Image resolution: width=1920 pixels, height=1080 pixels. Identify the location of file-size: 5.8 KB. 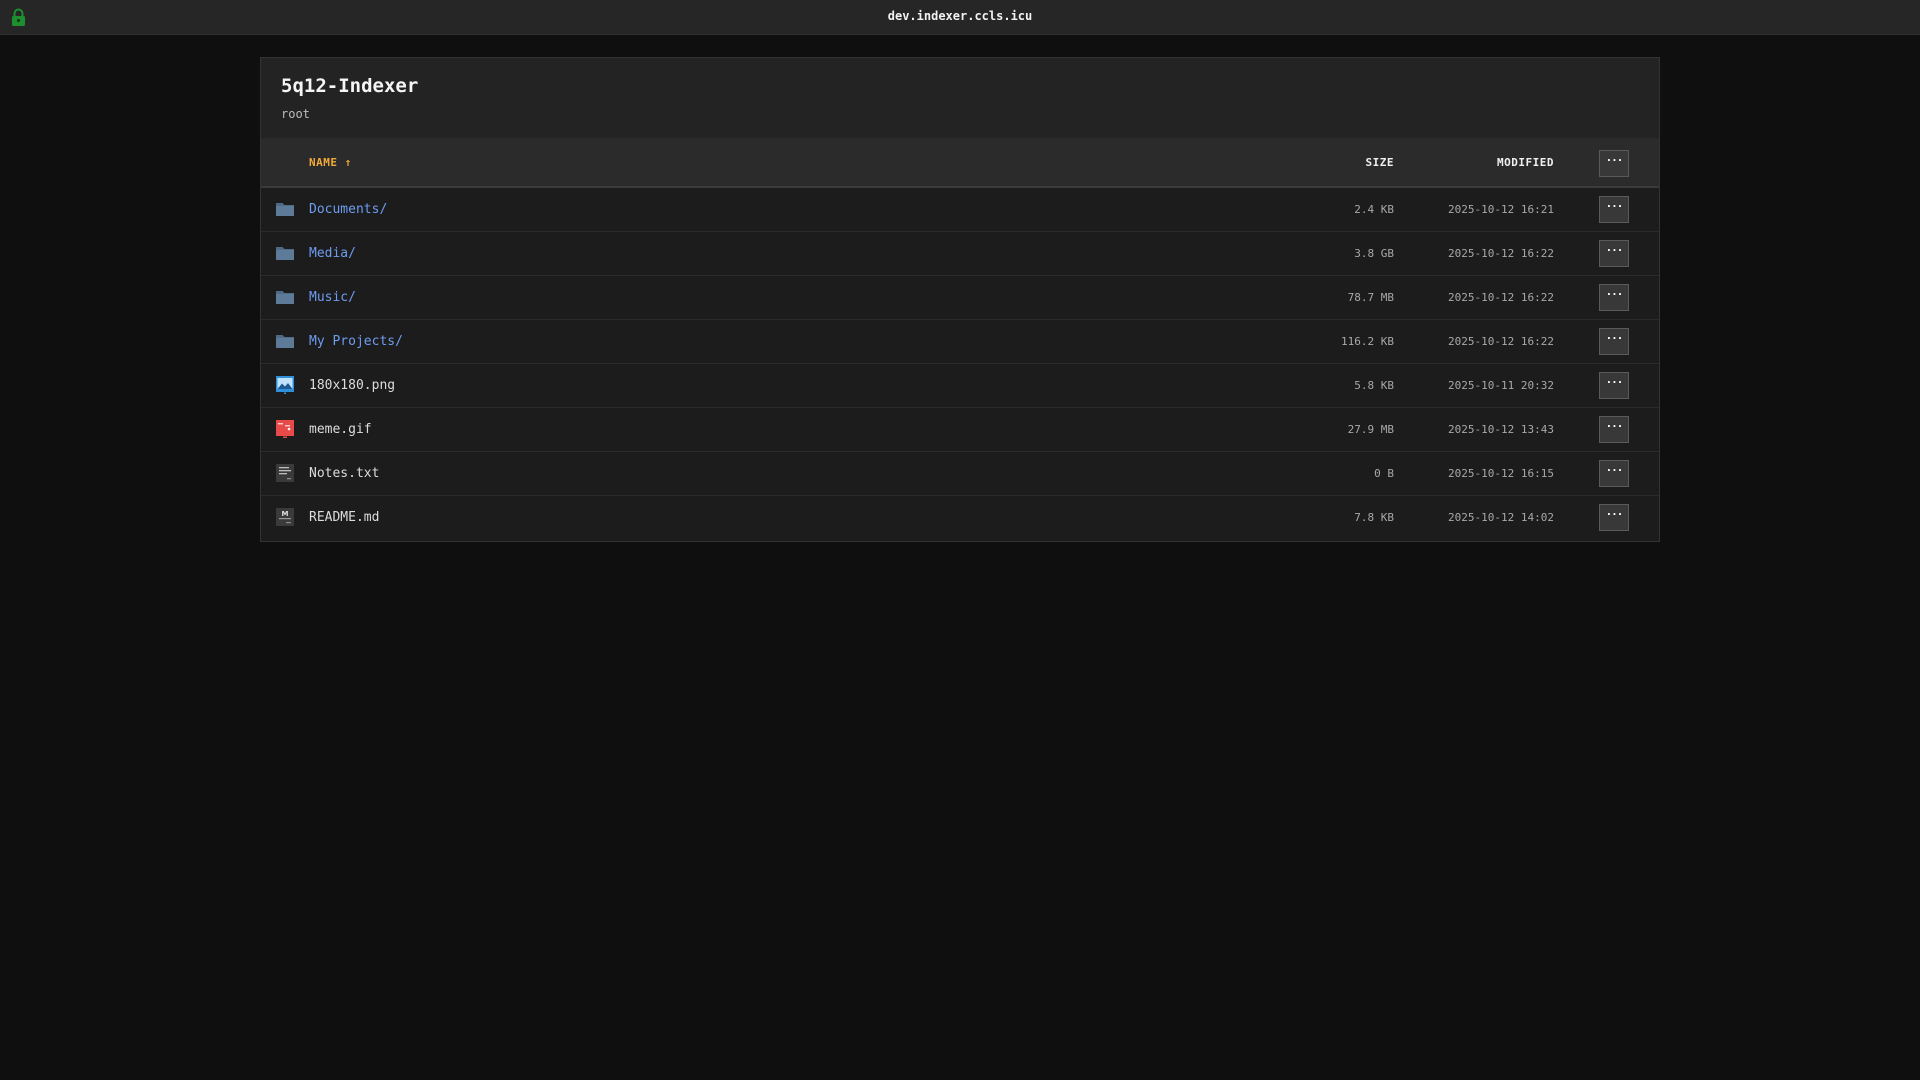
(1374, 385).